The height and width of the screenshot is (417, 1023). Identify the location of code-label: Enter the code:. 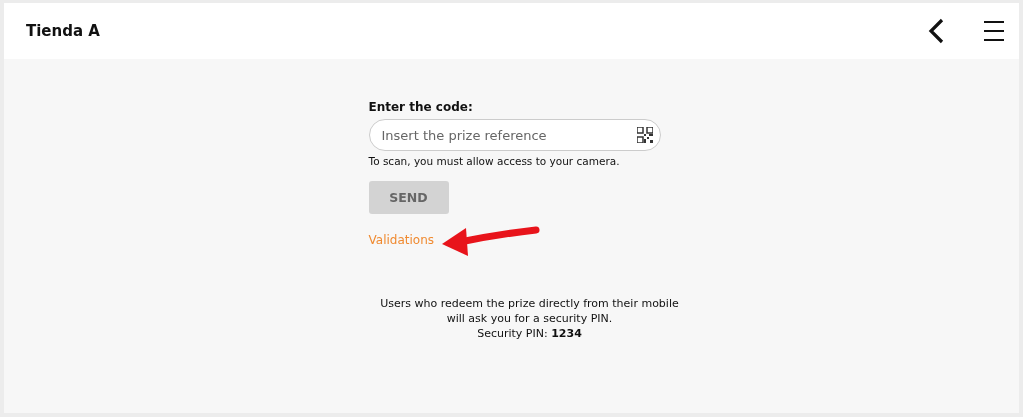
(420, 107).